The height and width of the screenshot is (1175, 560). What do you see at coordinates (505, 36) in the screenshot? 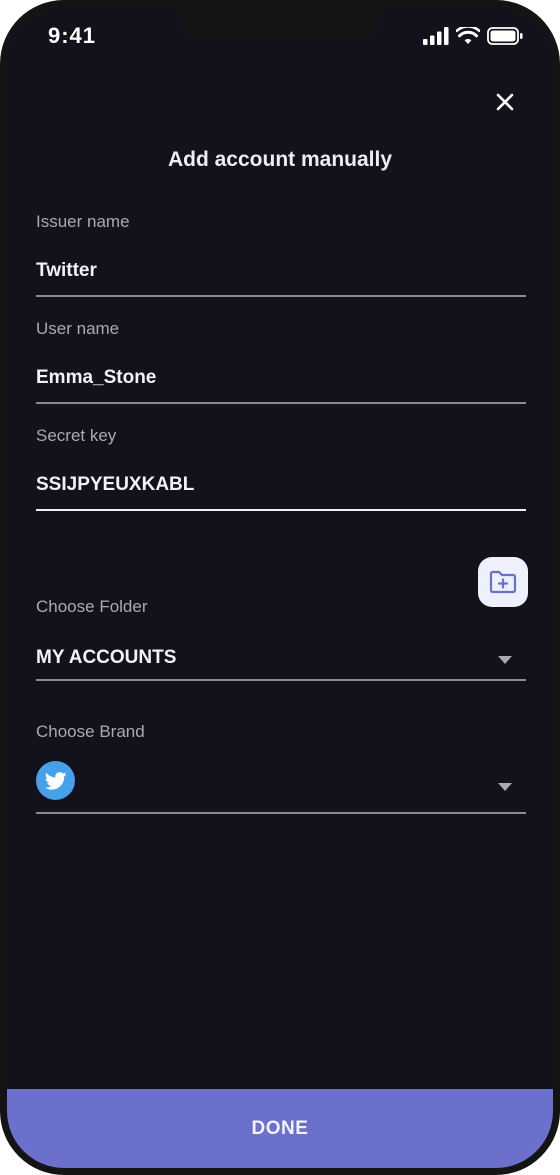
I see `battery-icon` at bounding box center [505, 36].